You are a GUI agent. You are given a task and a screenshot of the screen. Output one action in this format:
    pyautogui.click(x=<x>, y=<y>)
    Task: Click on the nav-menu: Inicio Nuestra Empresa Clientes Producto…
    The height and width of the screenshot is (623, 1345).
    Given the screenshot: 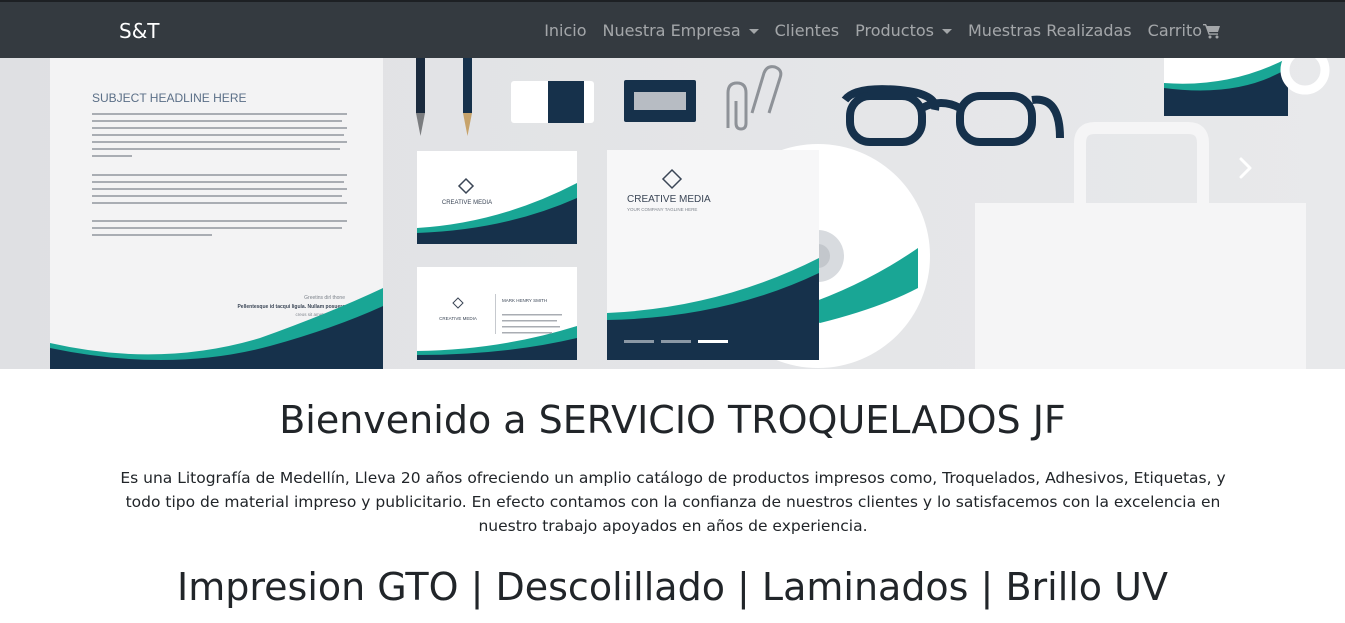 What is the action you would take?
    pyautogui.click(x=882, y=30)
    